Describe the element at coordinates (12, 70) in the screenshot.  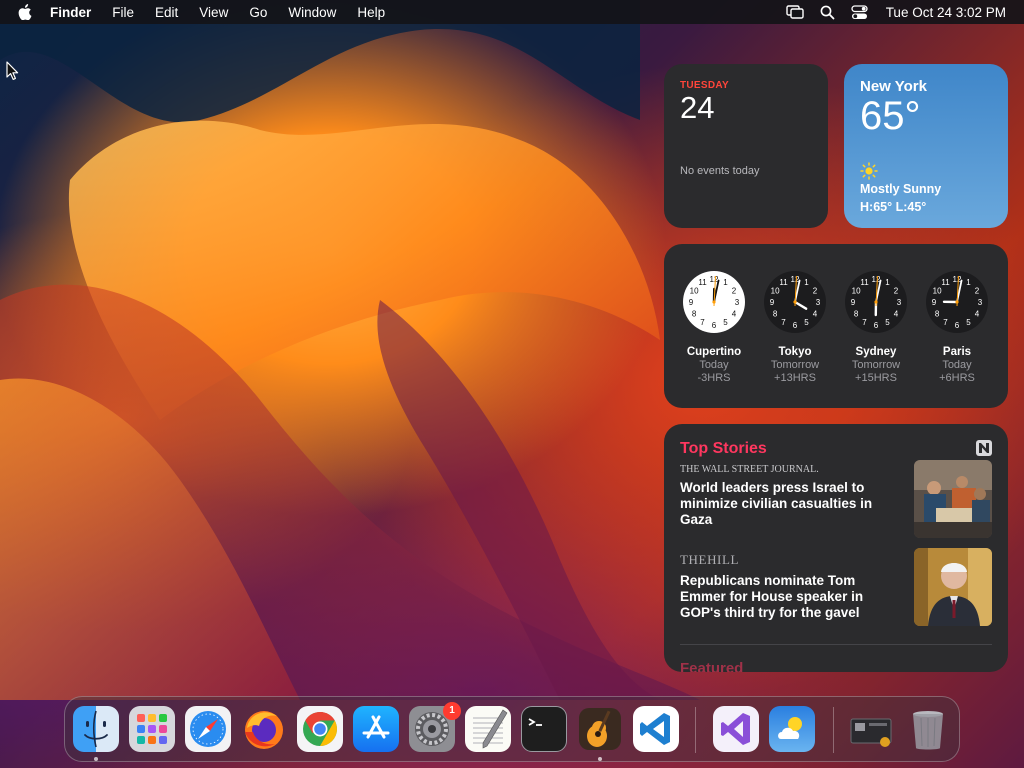
I see `mouse-pointer-icon` at that location.